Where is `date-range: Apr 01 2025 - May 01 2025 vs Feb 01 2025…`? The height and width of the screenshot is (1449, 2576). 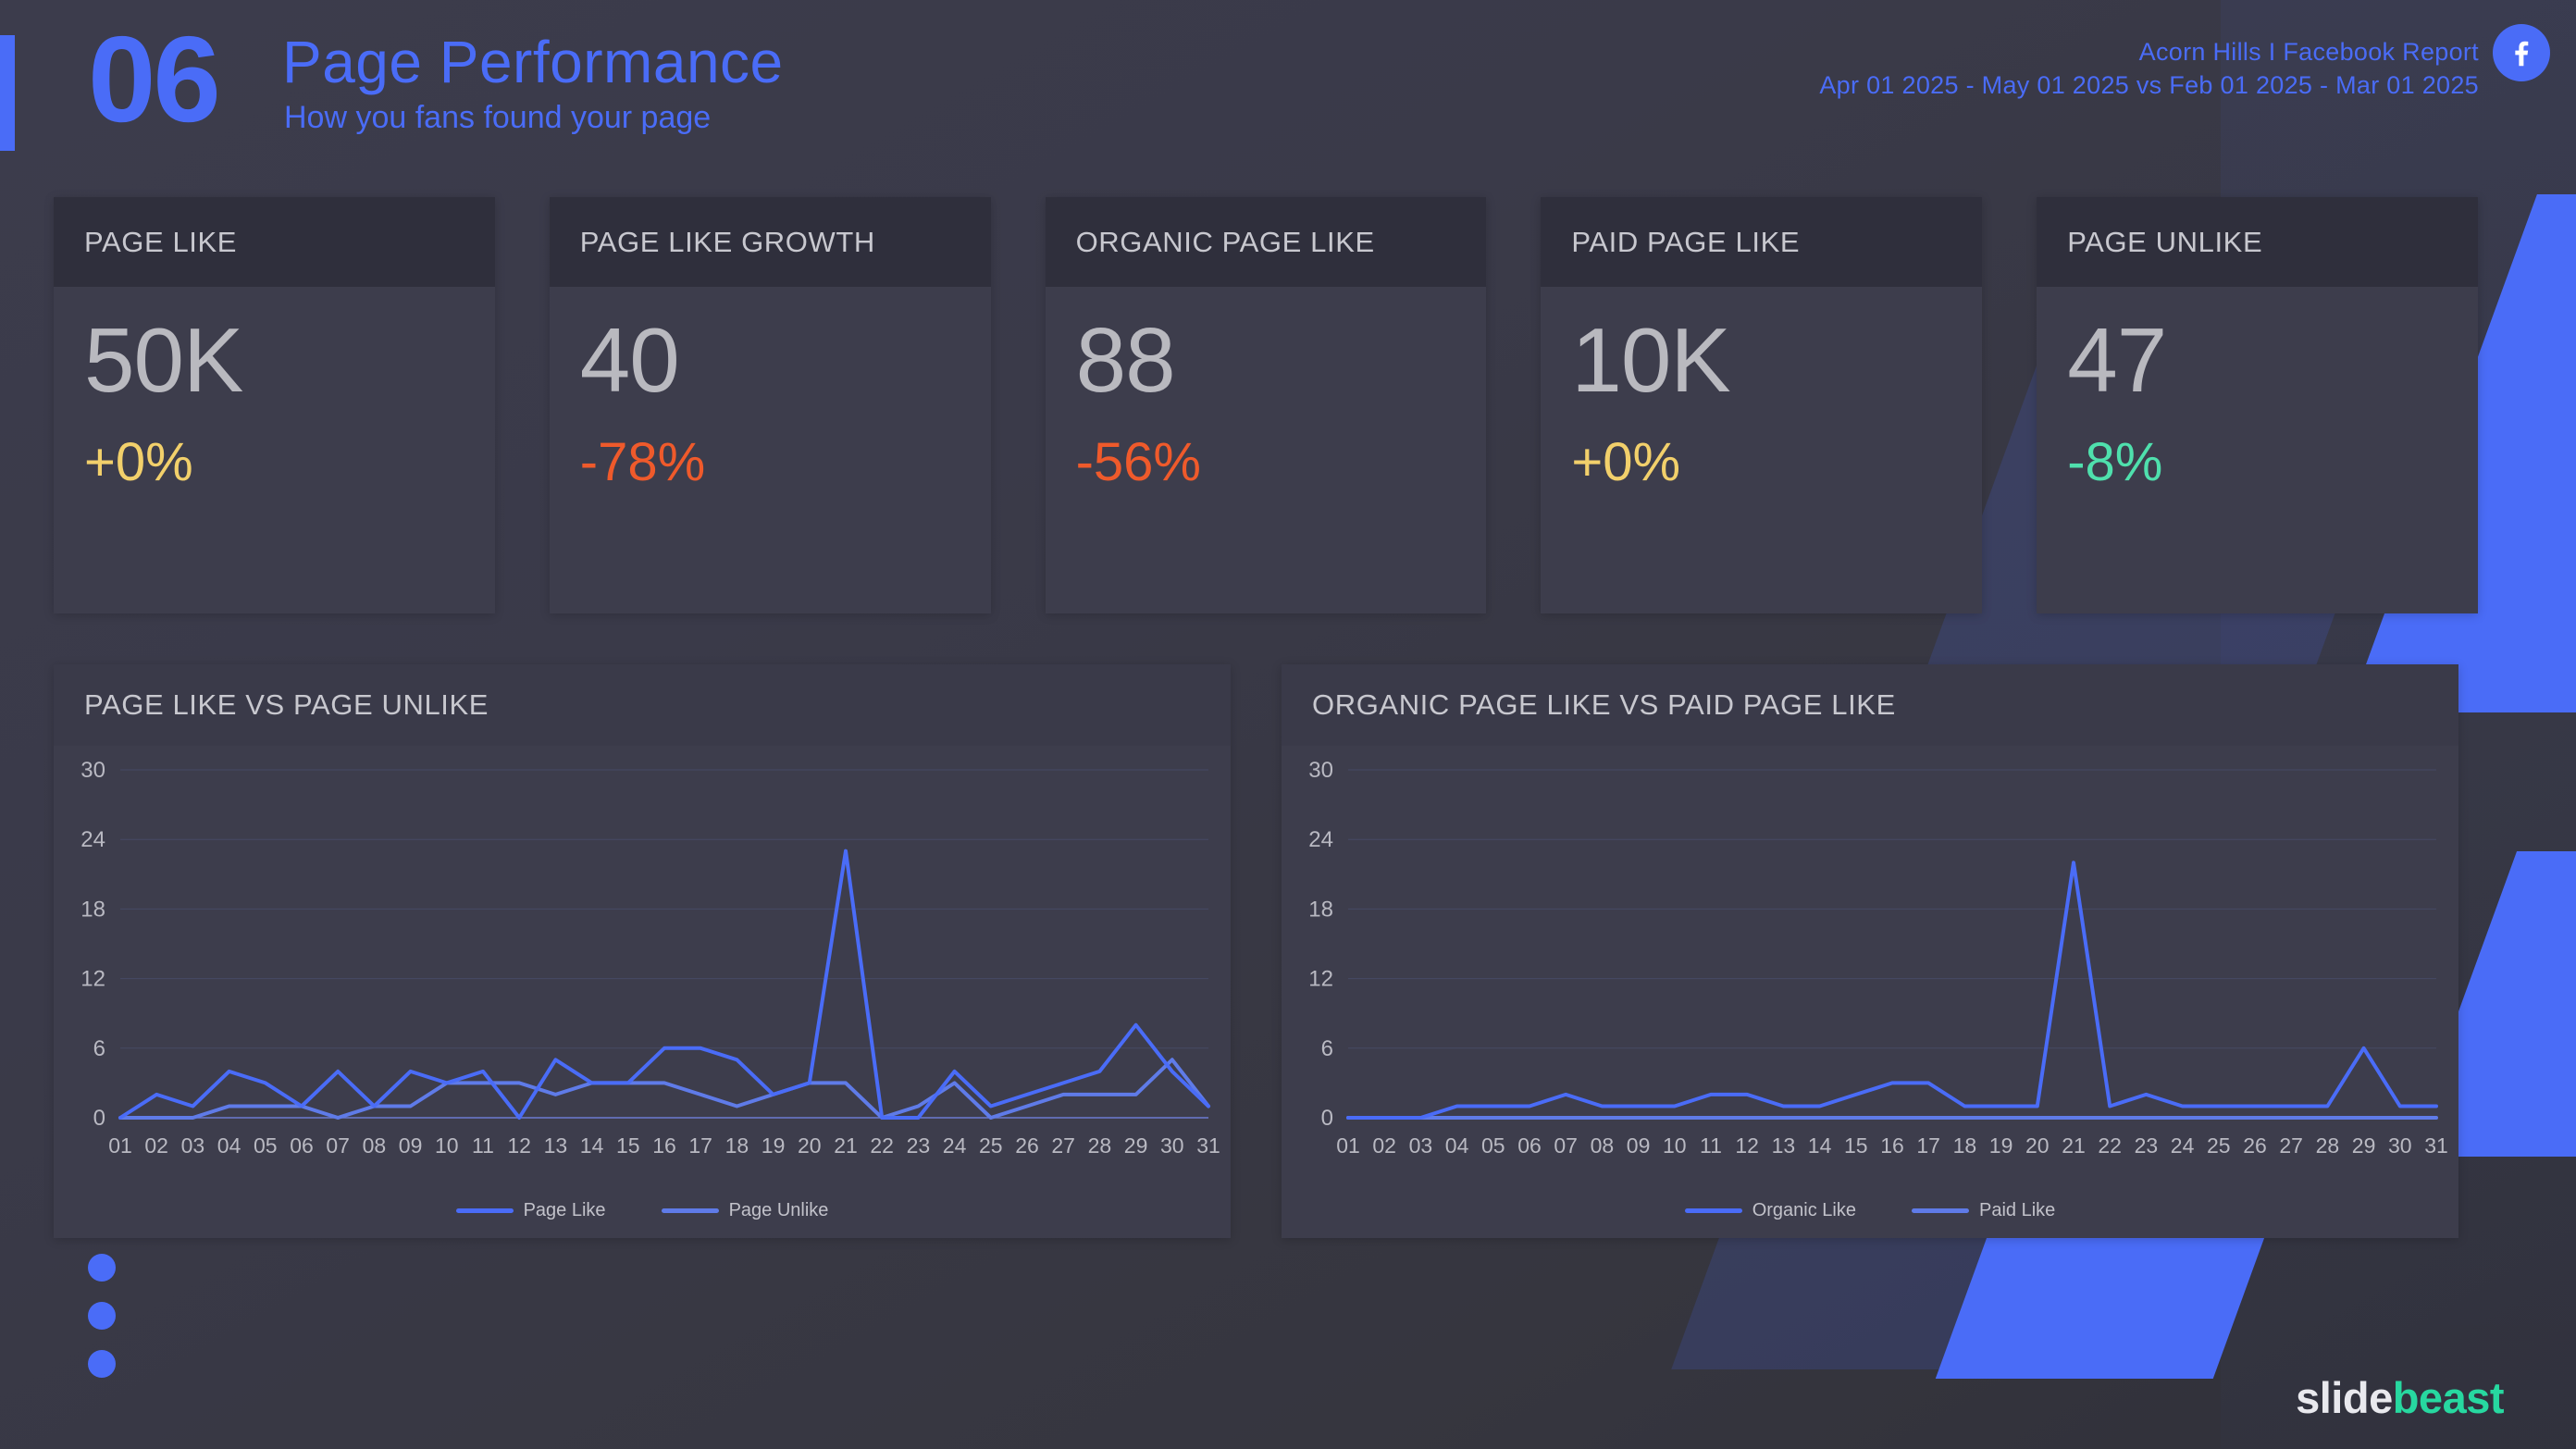
date-range: Apr 01 2025 - May 01 2025 vs Feb 01 2025… is located at coordinates (2149, 86).